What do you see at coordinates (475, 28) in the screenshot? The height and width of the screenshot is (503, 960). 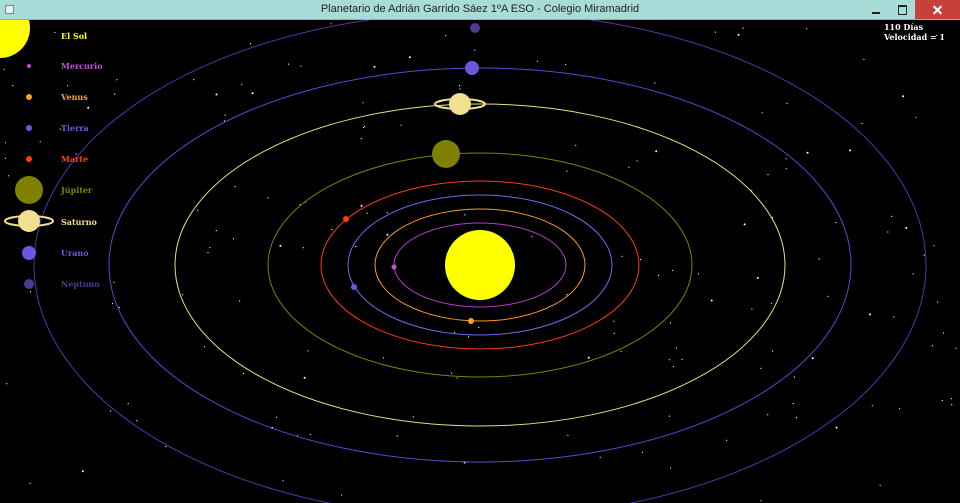 I see `planet-neptune` at bounding box center [475, 28].